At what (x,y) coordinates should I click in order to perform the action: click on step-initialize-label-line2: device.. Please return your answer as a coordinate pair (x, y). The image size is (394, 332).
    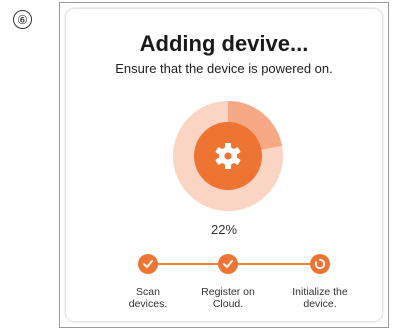
    Looking at the image, I should click on (320, 304).